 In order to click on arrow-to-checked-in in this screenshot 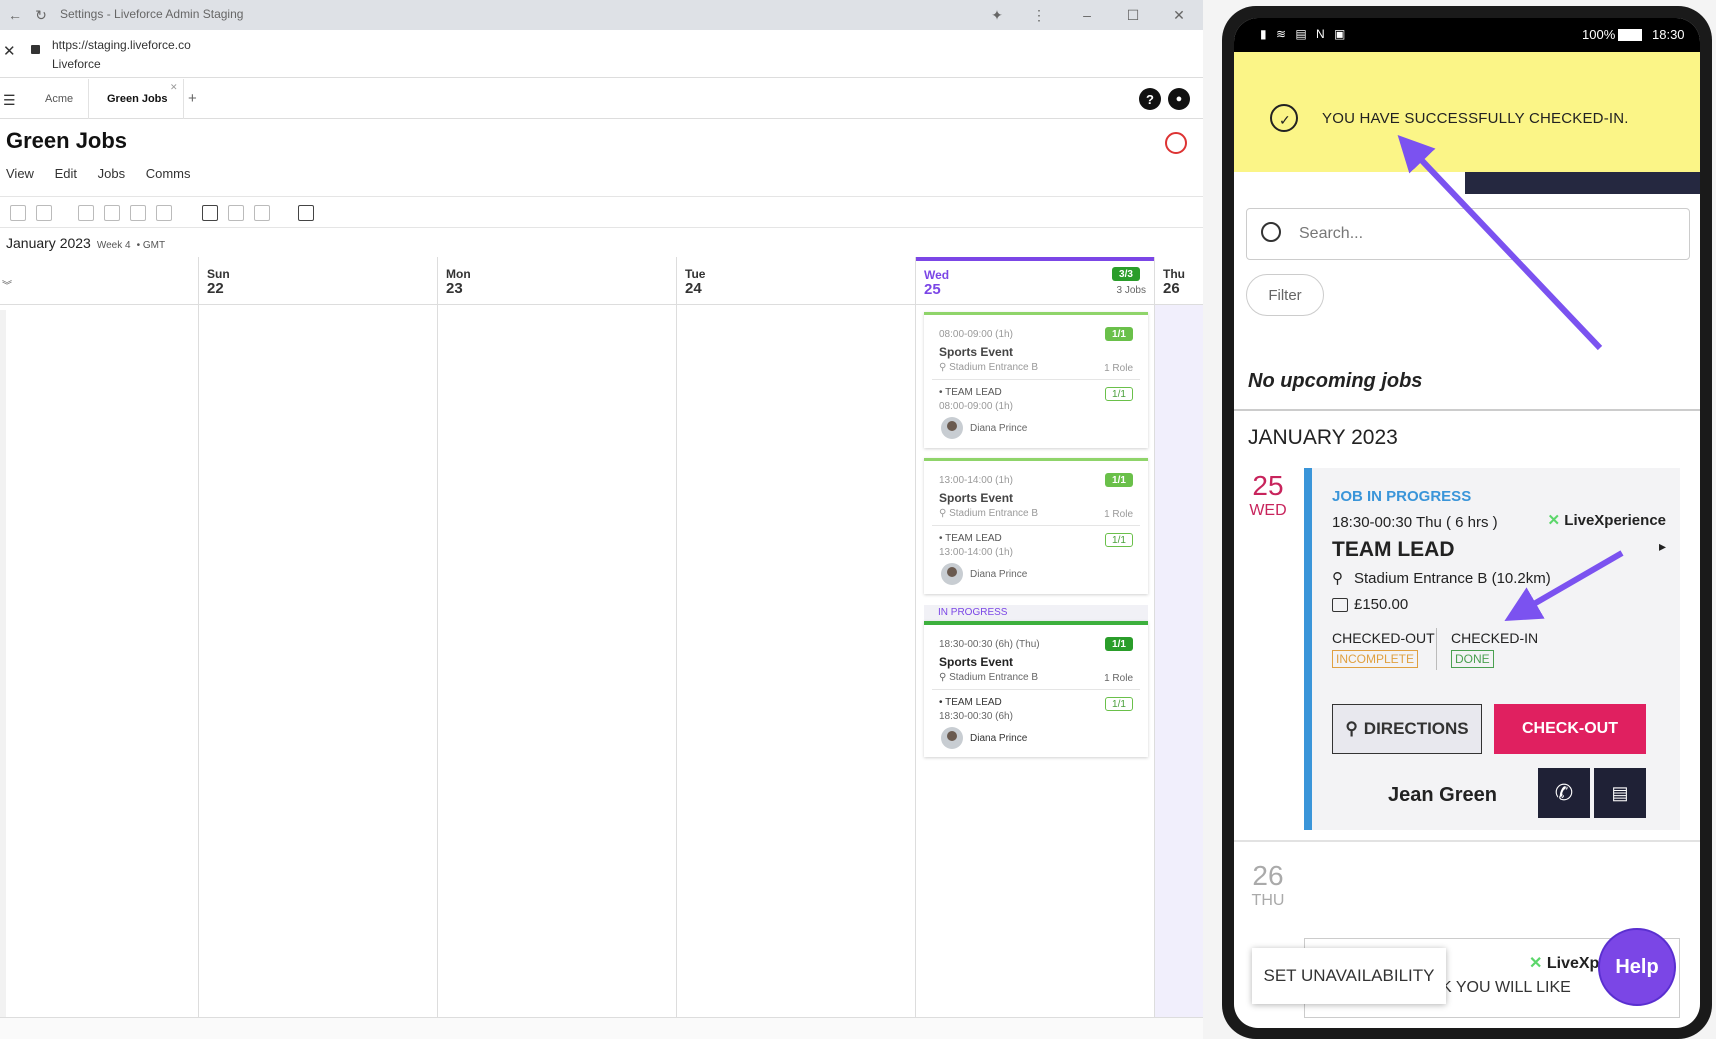, I will do `click(1564, 586)`.